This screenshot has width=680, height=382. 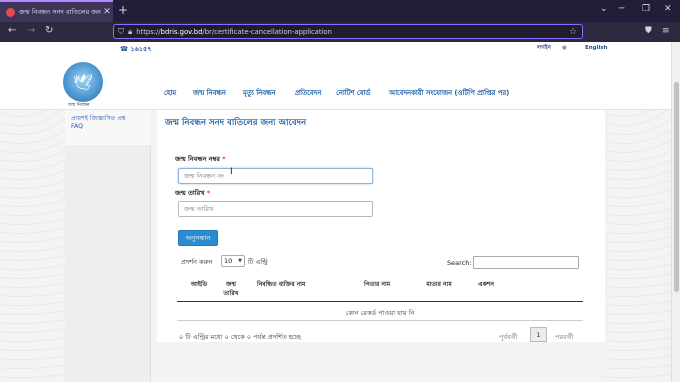 I want to click on table-header-divider, so click(x=380, y=301).